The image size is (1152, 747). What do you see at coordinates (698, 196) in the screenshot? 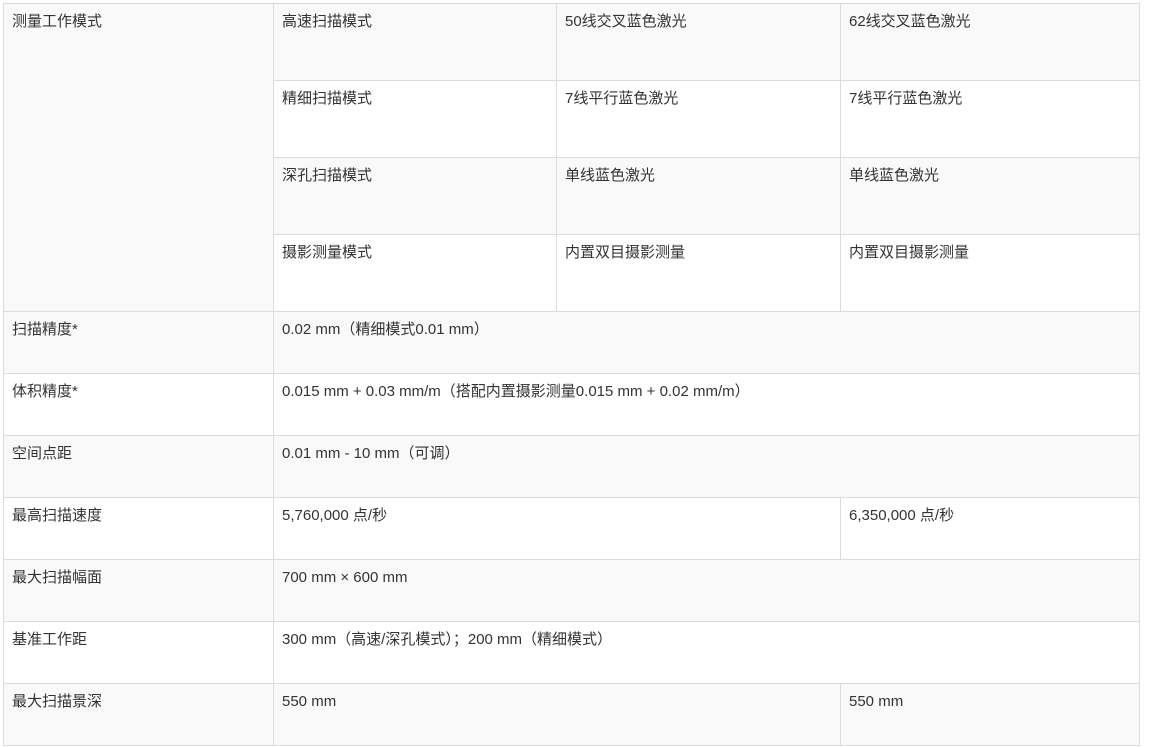
I see `mode-model-a-cell: 单线蓝色激光` at bounding box center [698, 196].